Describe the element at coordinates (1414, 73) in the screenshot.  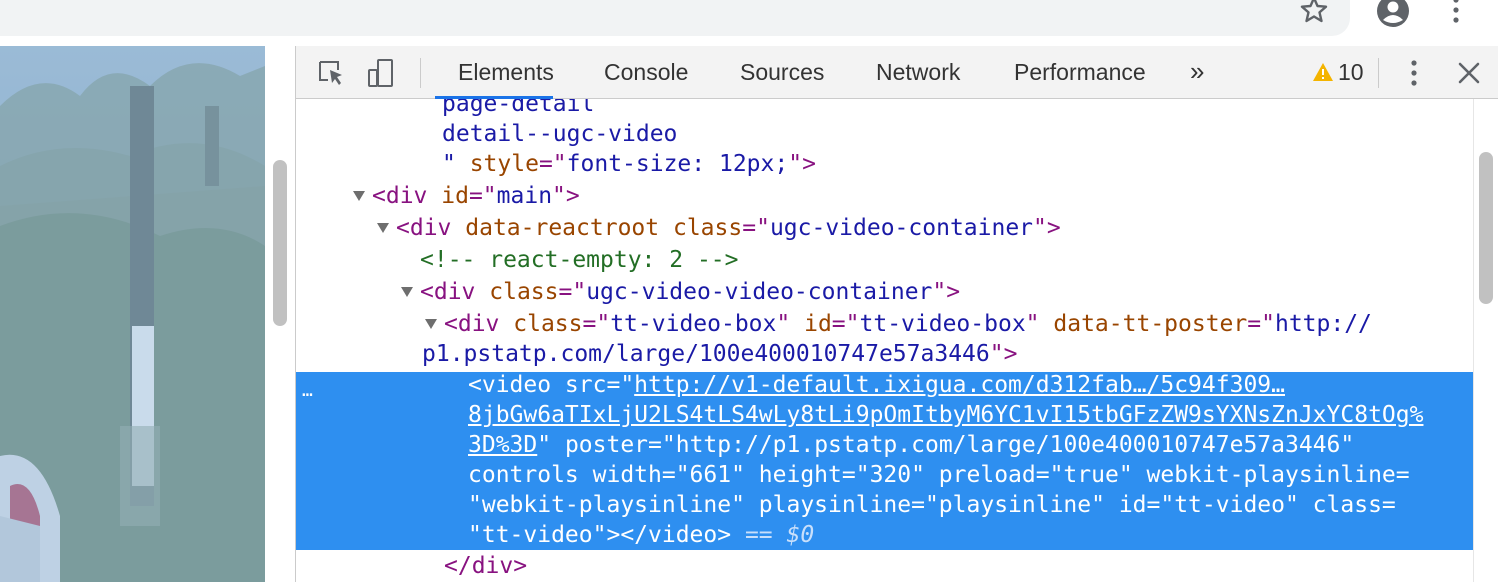
I see `devtools-menu-icon` at that location.